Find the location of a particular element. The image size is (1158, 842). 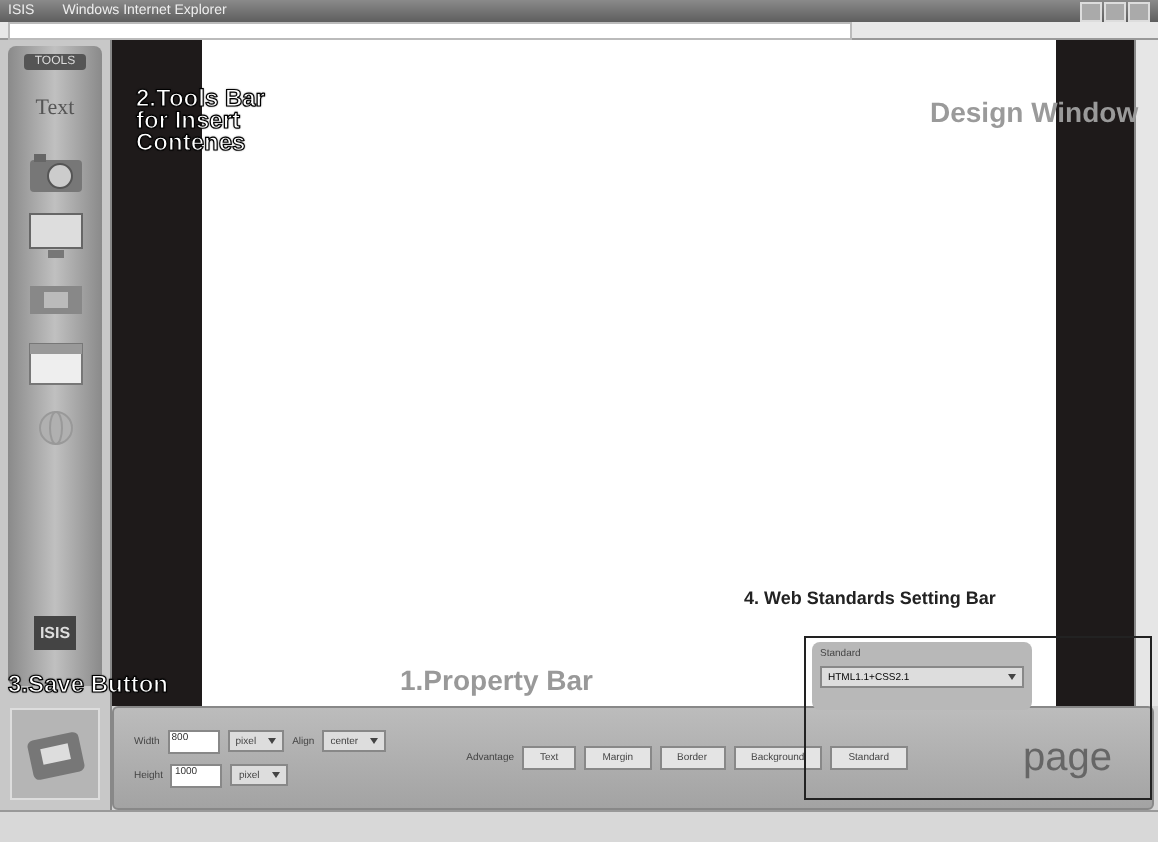

globe-icon is located at coordinates (55, 428).